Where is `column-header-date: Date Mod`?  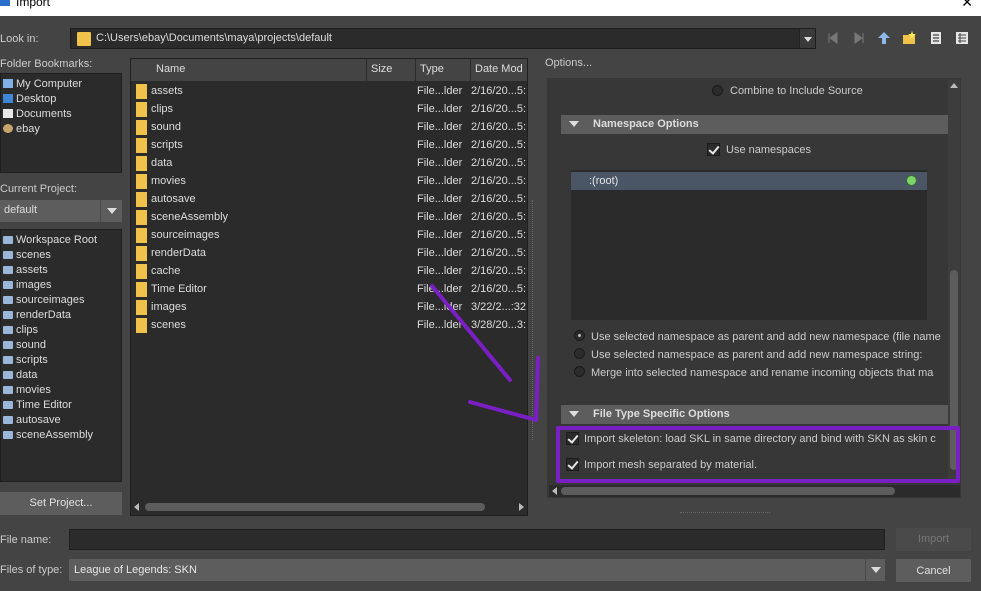 column-header-date: Date Mod is located at coordinates (499, 70).